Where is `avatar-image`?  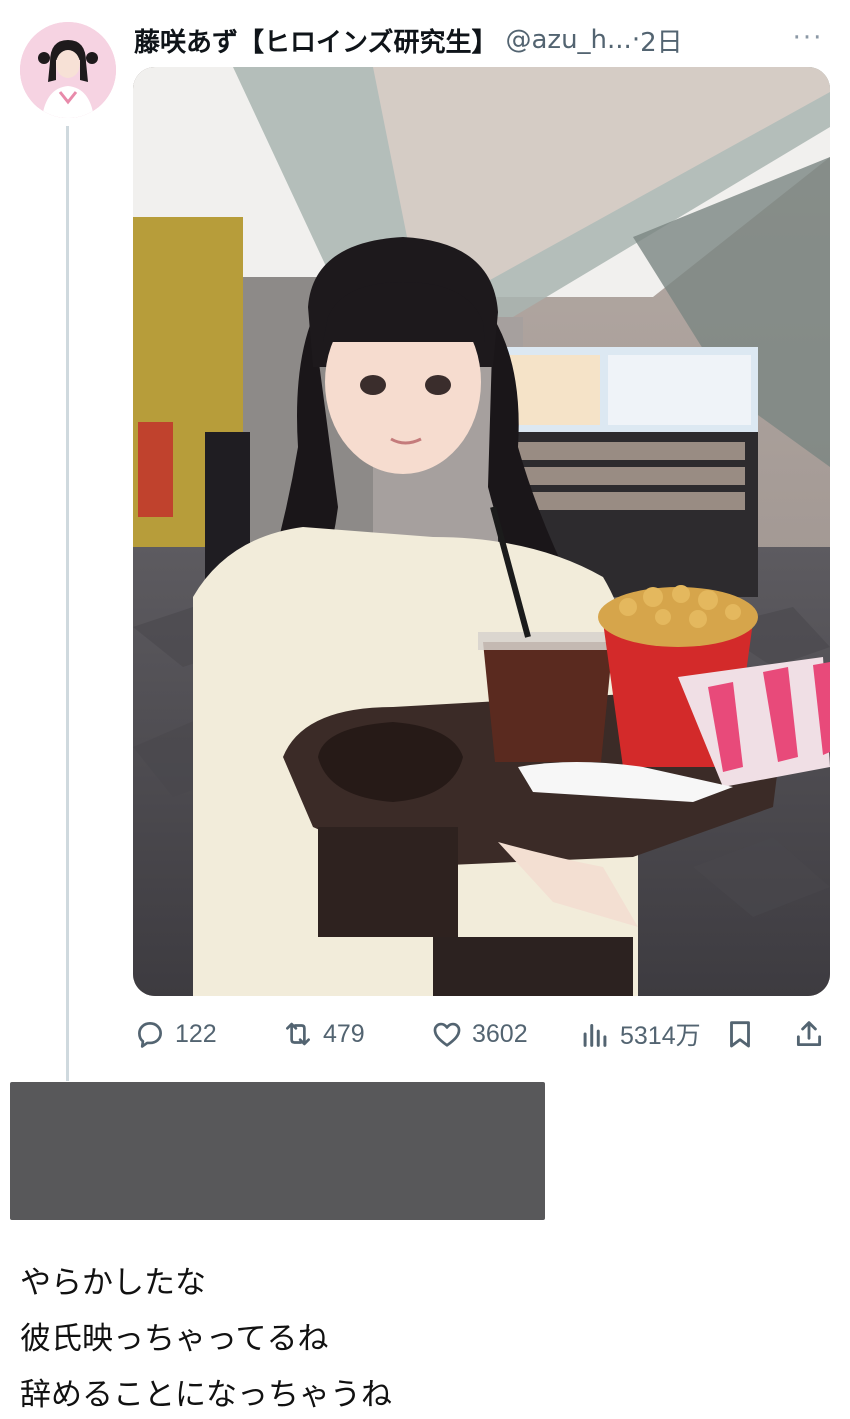 avatar-image is located at coordinates (68, 70).